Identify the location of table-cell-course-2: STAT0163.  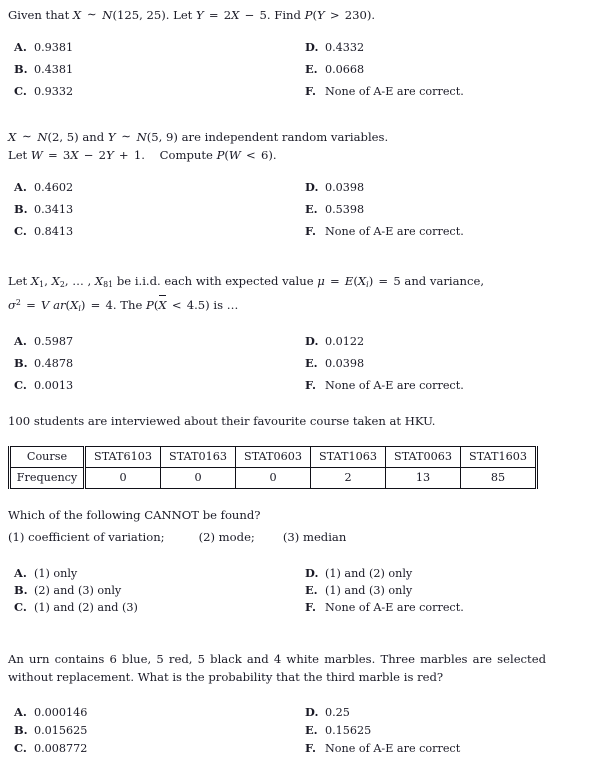
(198, 457).